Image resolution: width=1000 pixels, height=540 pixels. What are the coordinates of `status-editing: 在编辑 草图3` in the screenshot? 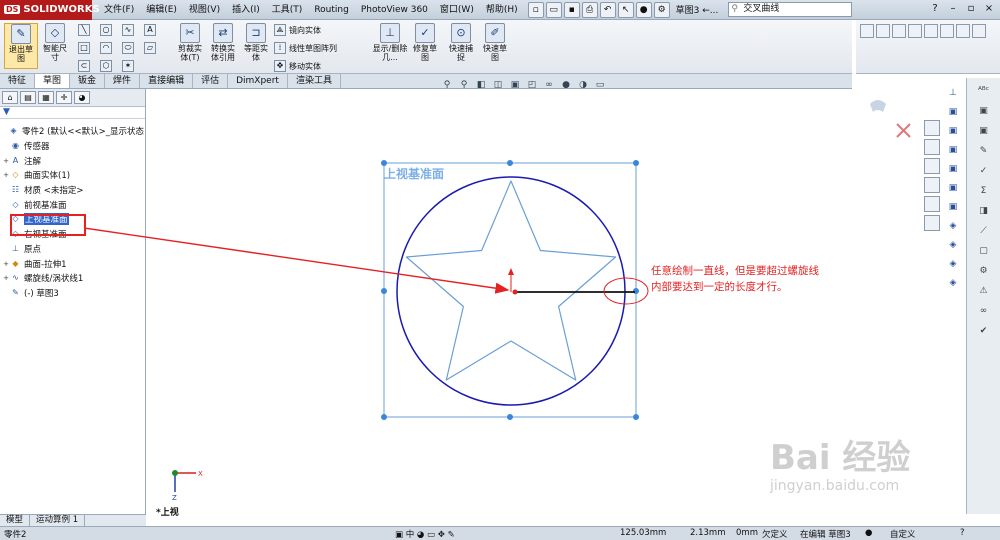 It's located at (825, 535).